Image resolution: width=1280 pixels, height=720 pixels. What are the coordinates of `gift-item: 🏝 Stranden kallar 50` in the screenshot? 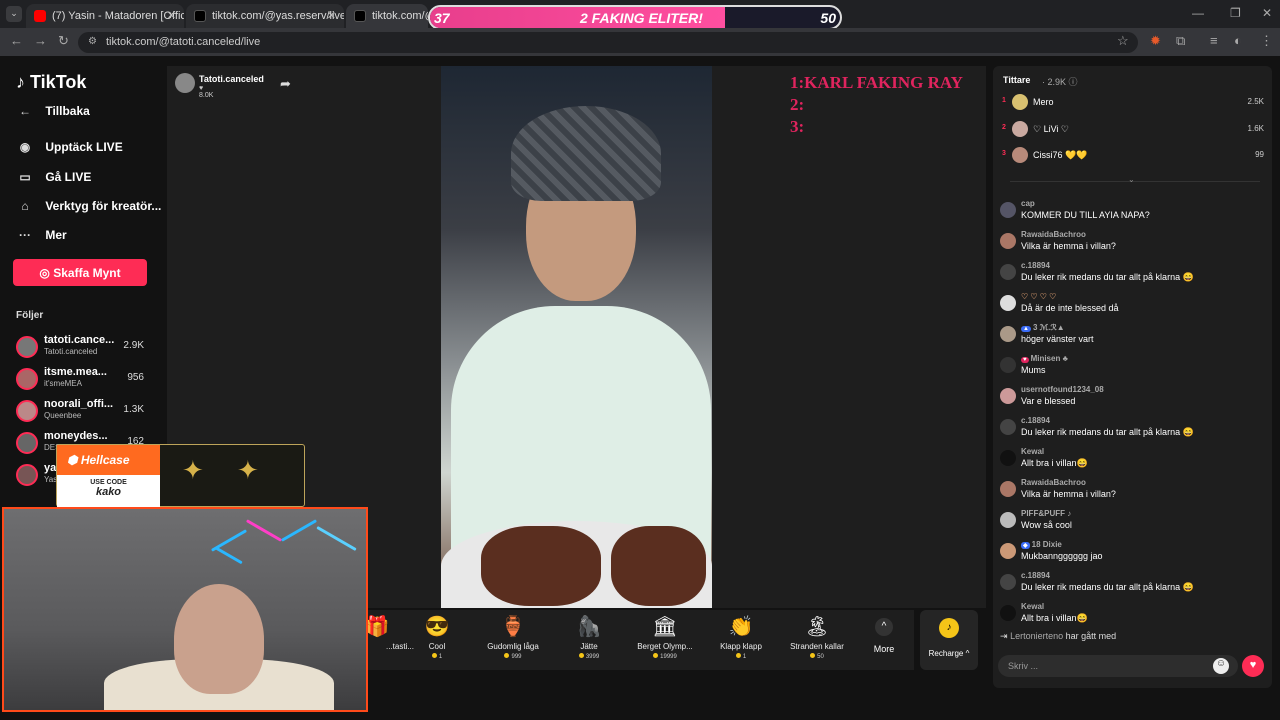 It's located at (817, 637).